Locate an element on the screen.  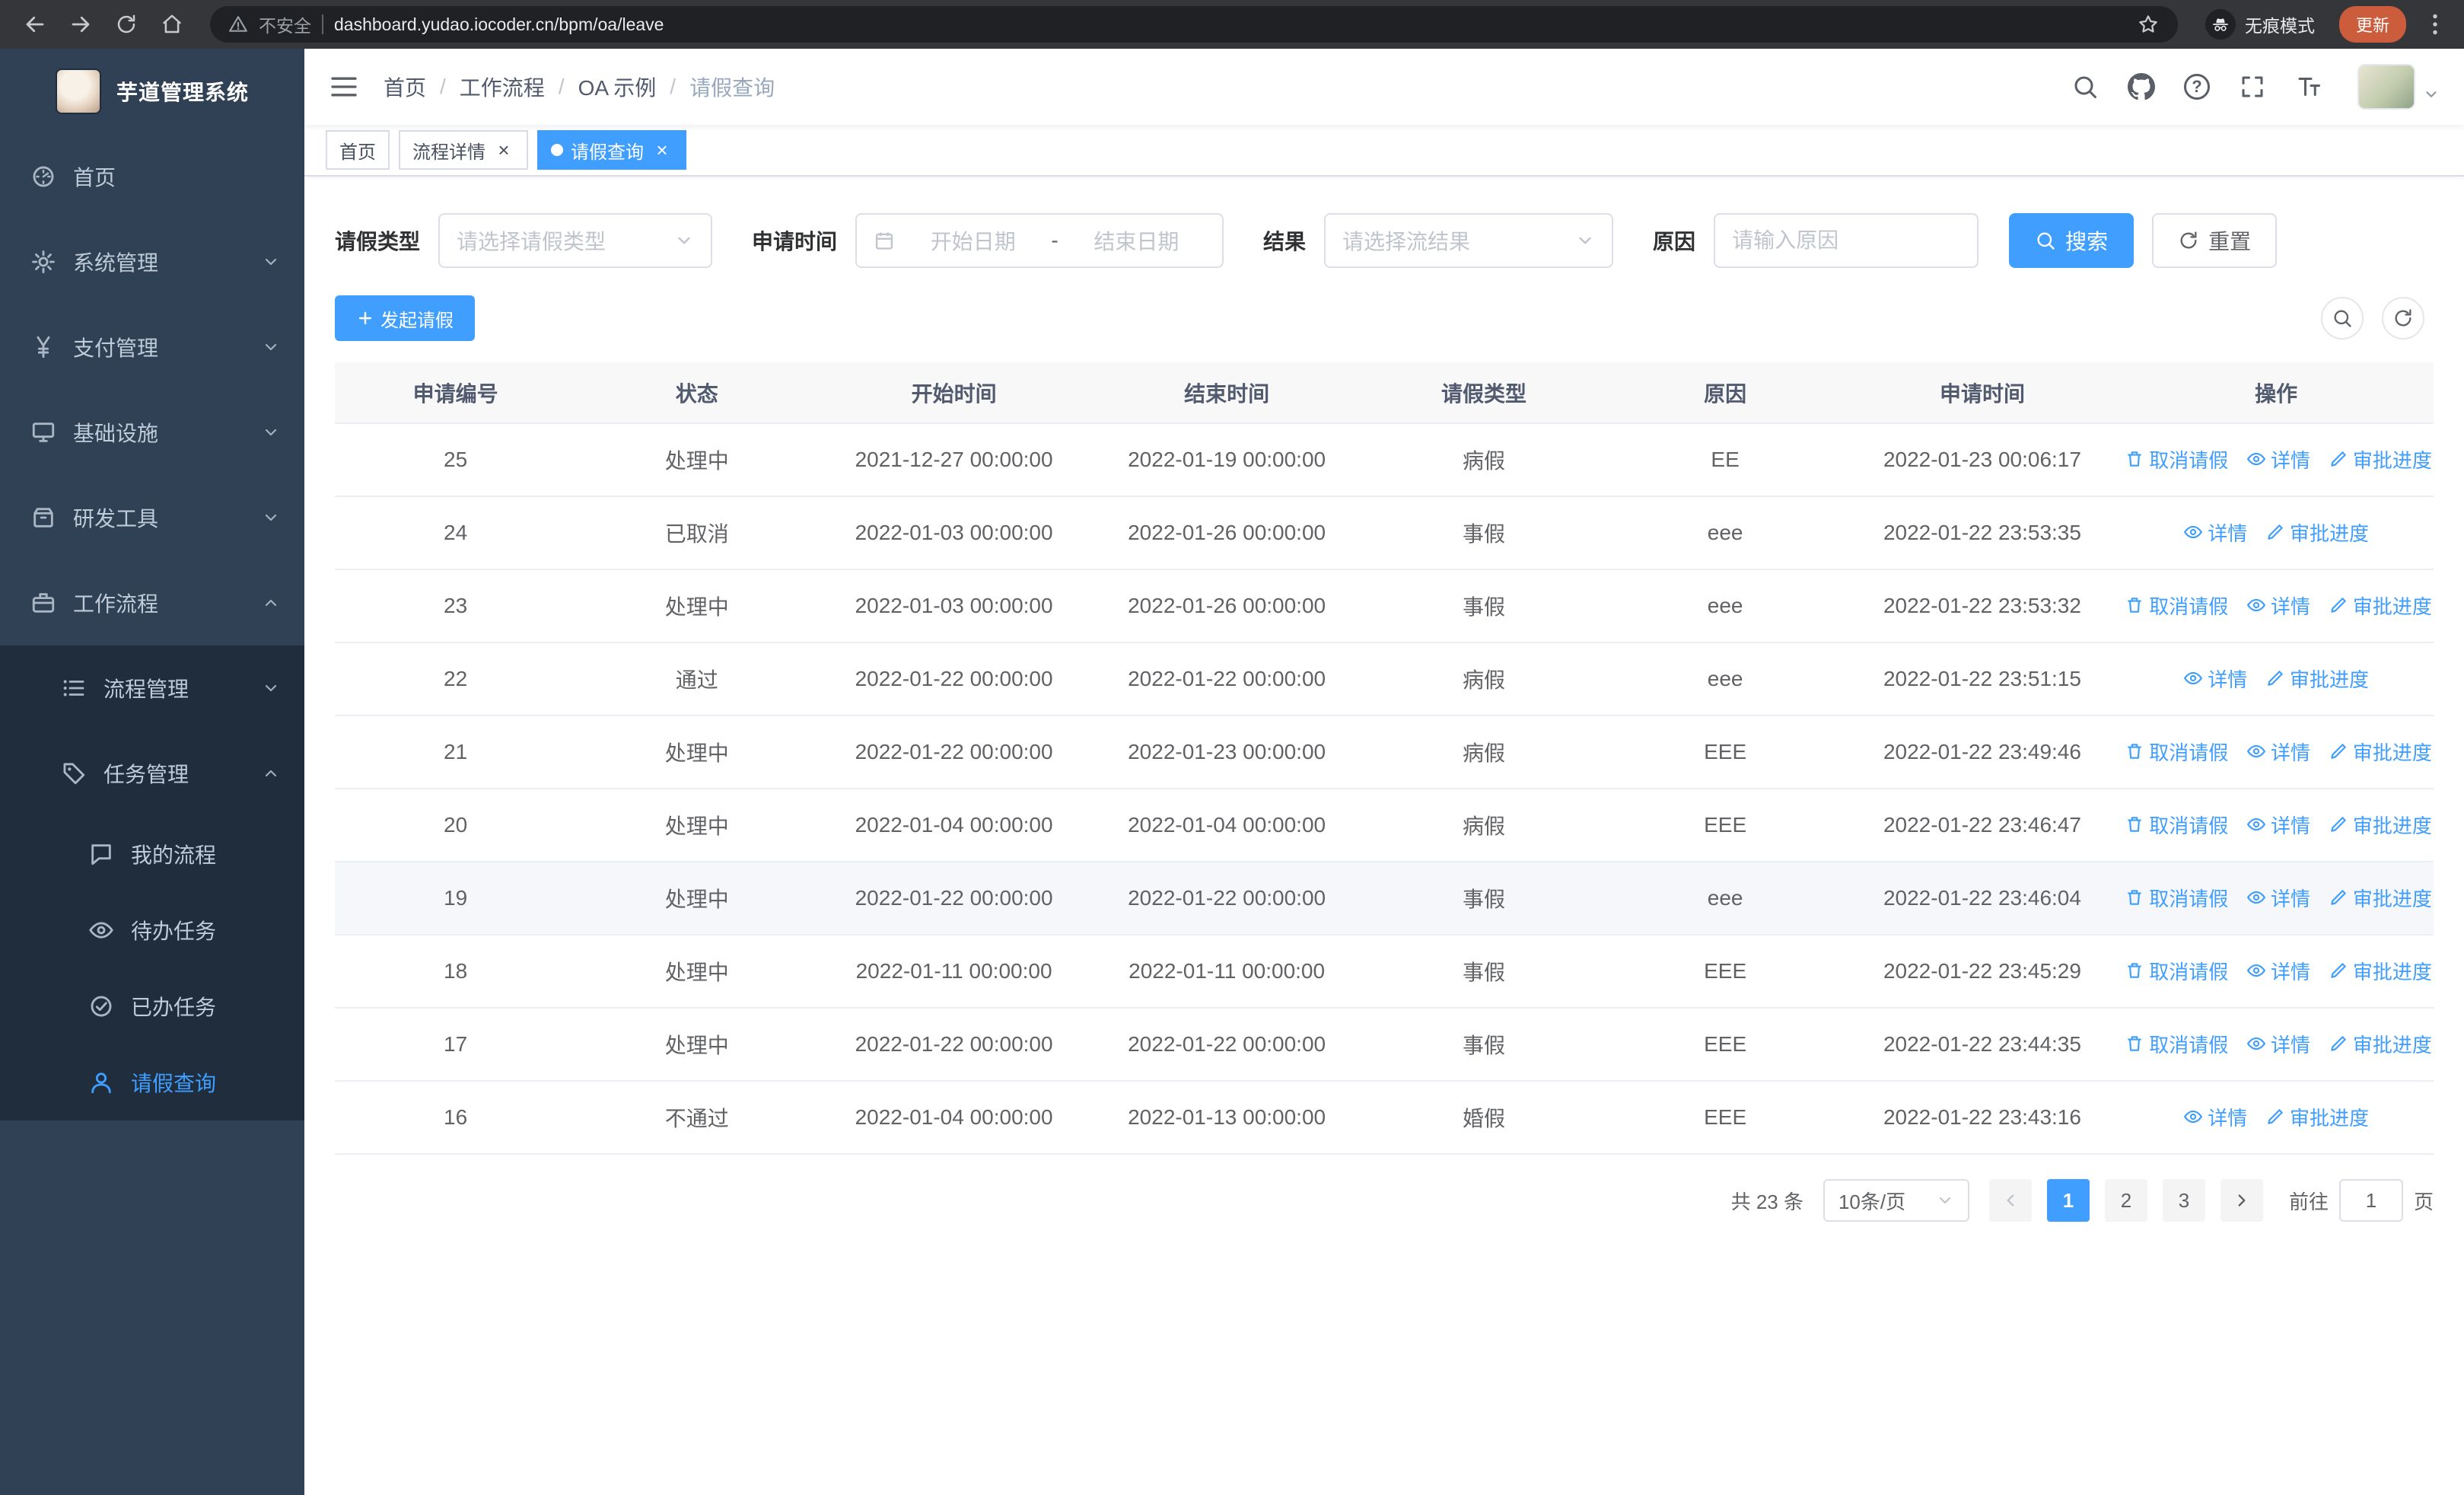
cell-leave-type: 病假 is located at coordinates (1484, 460).